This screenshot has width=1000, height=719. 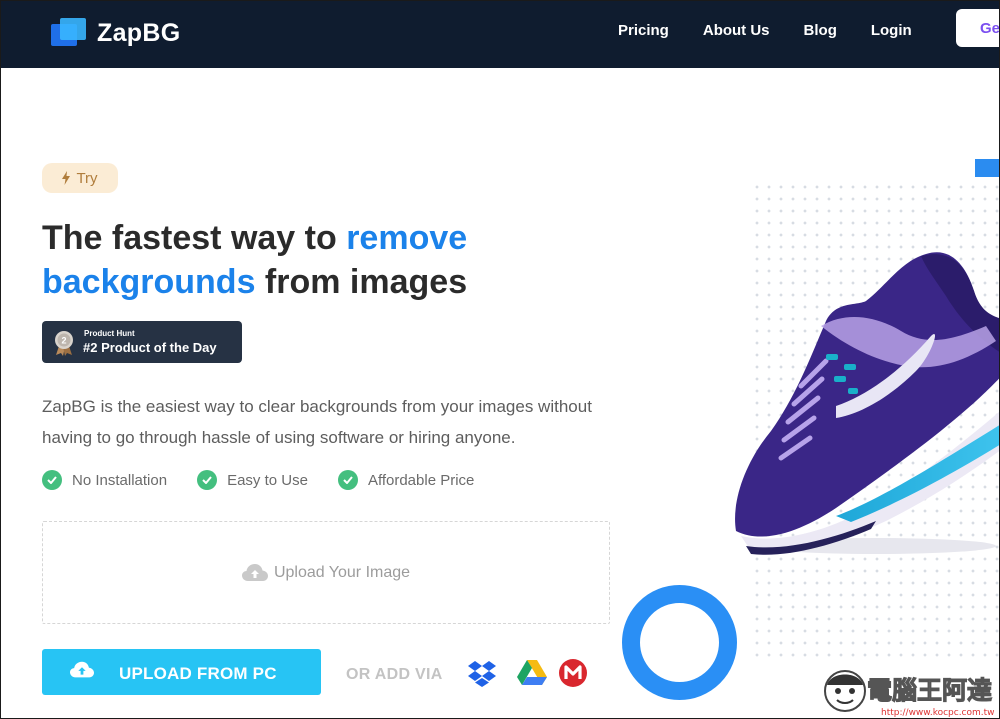 I want to click on upload-from-pc-button: UPLOAD FROM PC, so click(x=181, y=672).